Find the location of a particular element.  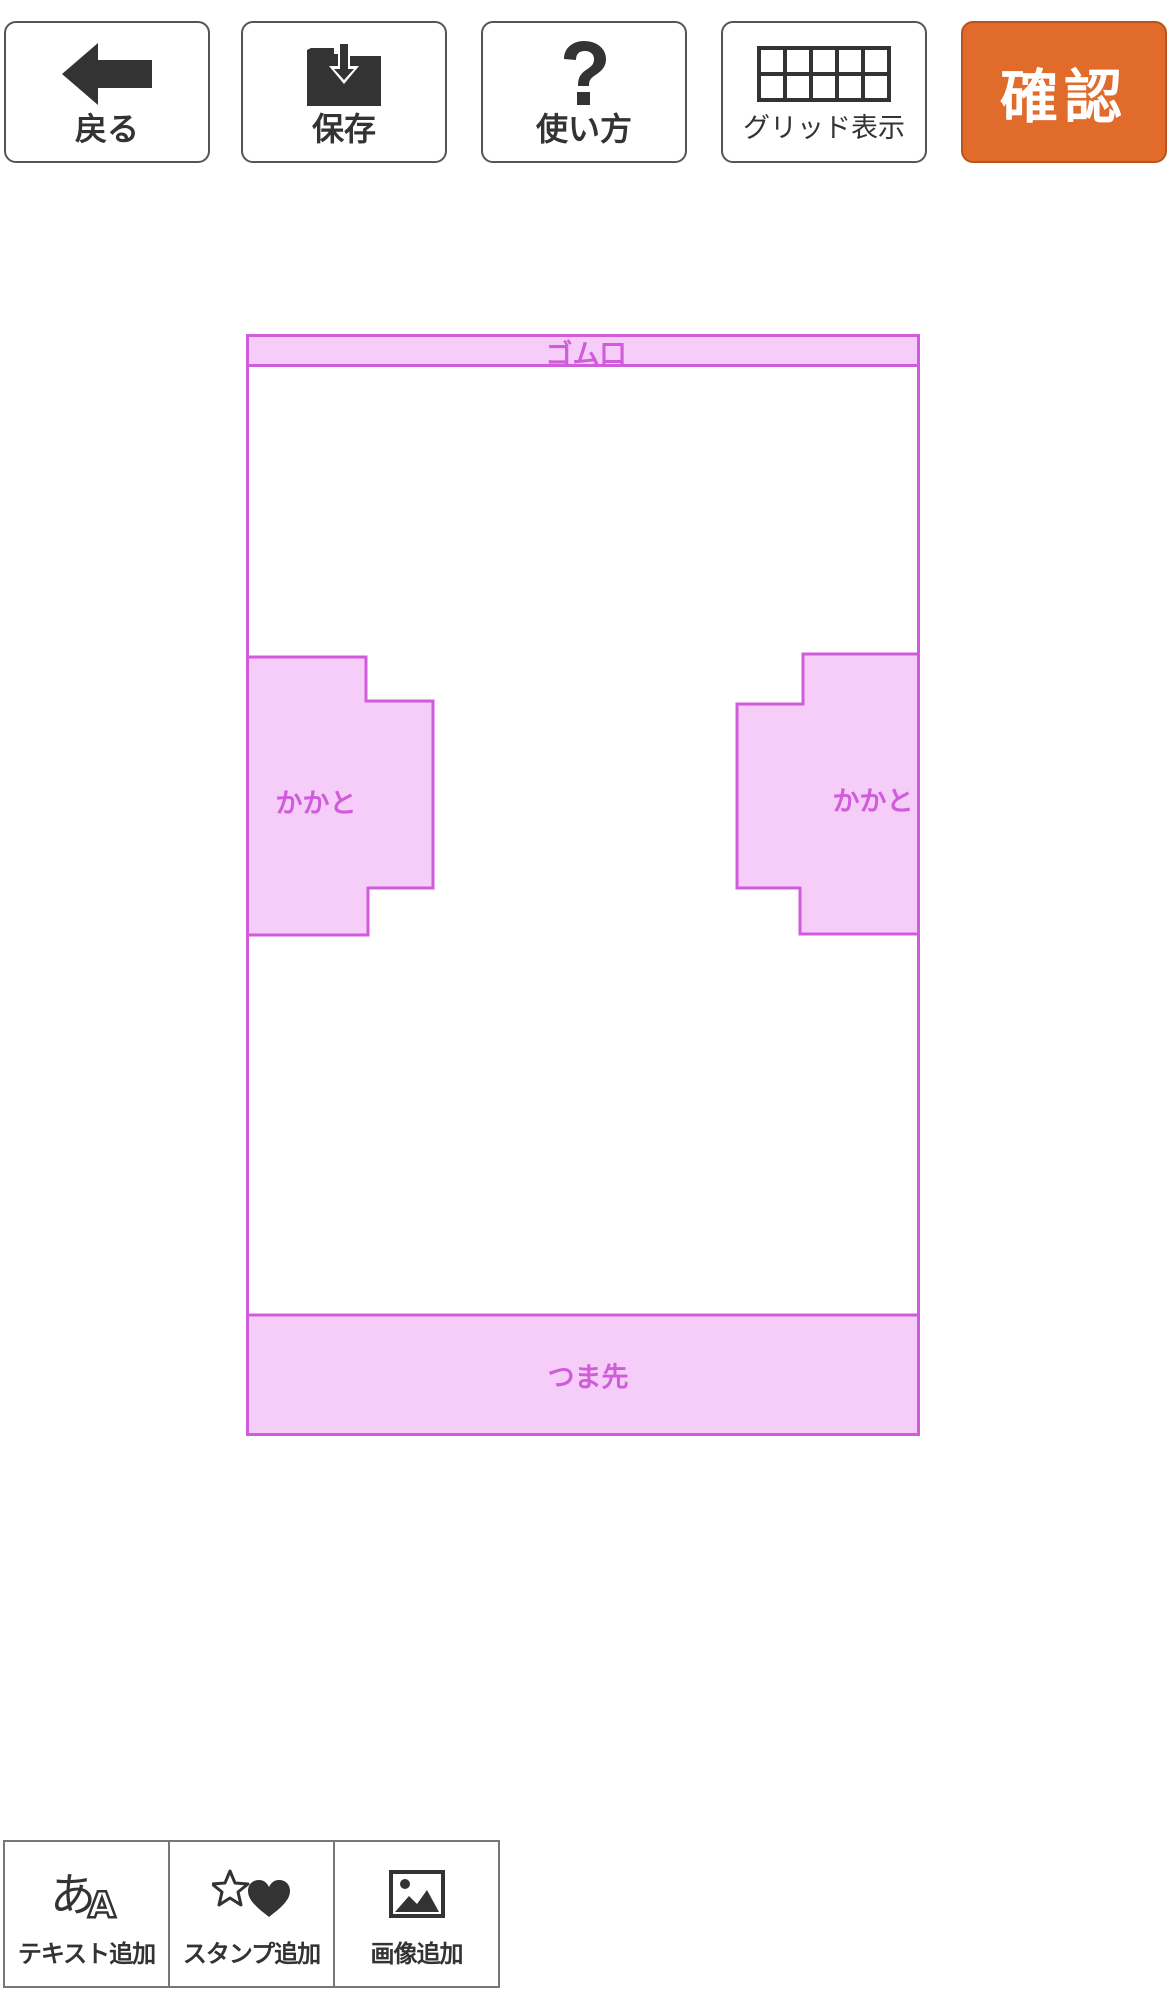

confirm-label: 確認 is located at coordinates (1063, 97).